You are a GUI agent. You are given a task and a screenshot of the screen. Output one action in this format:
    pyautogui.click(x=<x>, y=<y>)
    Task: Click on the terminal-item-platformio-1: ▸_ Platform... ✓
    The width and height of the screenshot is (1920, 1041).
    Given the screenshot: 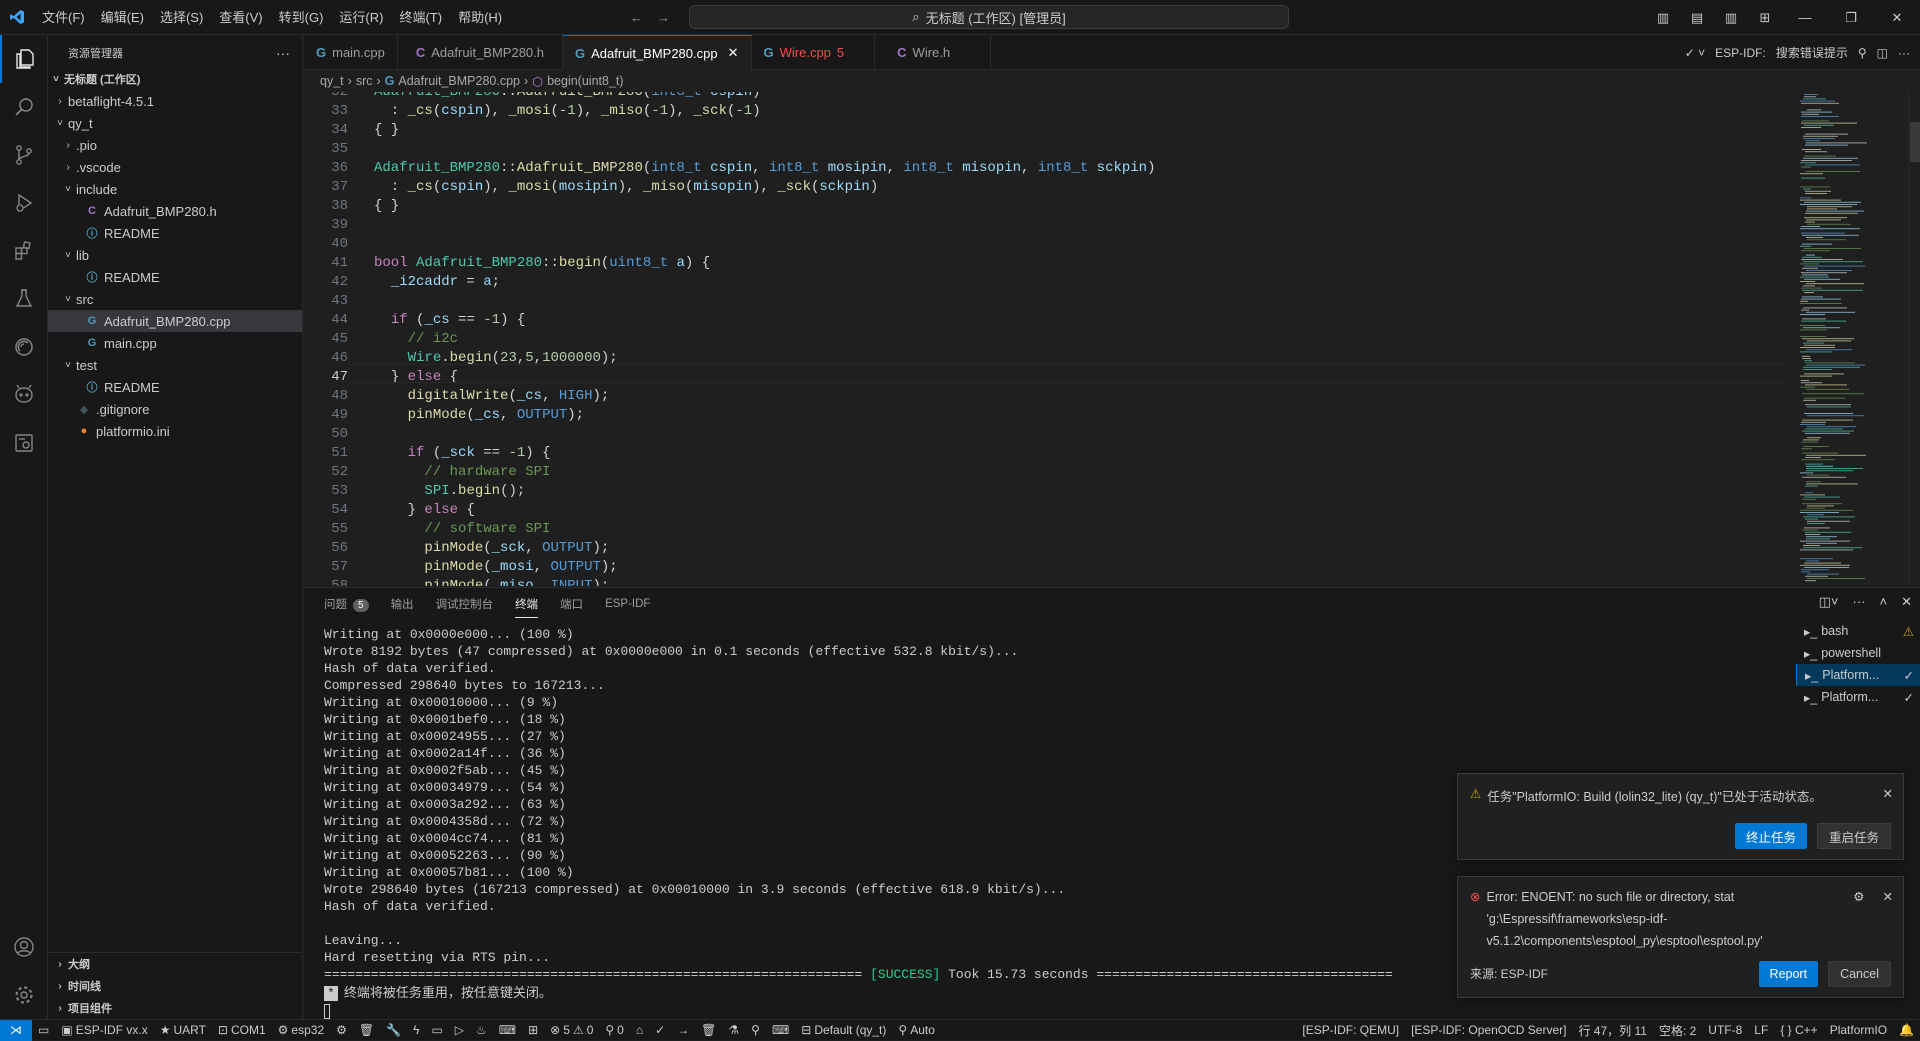 What is the action you would take?
    pyautogui.click(x=1858, y=675)
    